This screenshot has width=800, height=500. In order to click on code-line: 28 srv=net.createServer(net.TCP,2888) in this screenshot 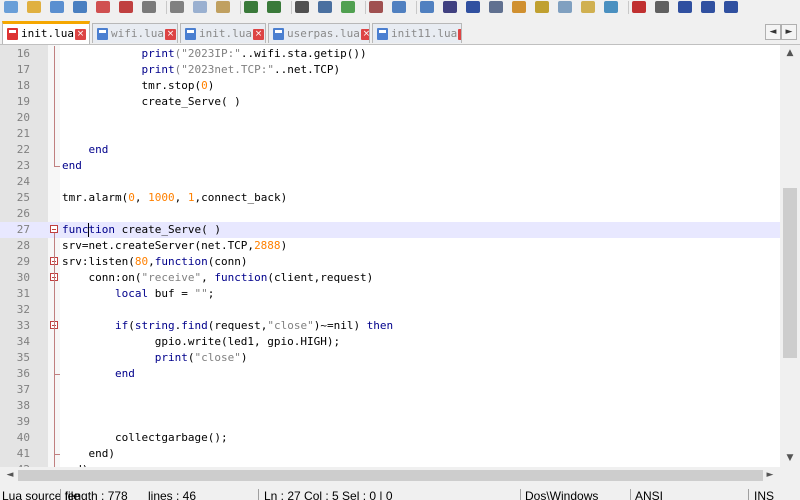, I will do `click(390, 246)`.